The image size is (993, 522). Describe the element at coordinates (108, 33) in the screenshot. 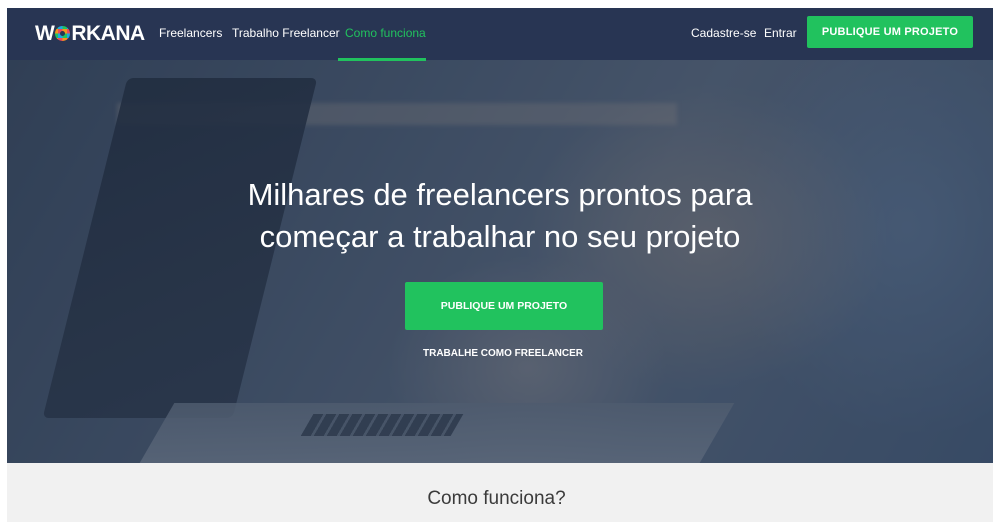

I see `logo-text-suffix: RKANA` at that location.